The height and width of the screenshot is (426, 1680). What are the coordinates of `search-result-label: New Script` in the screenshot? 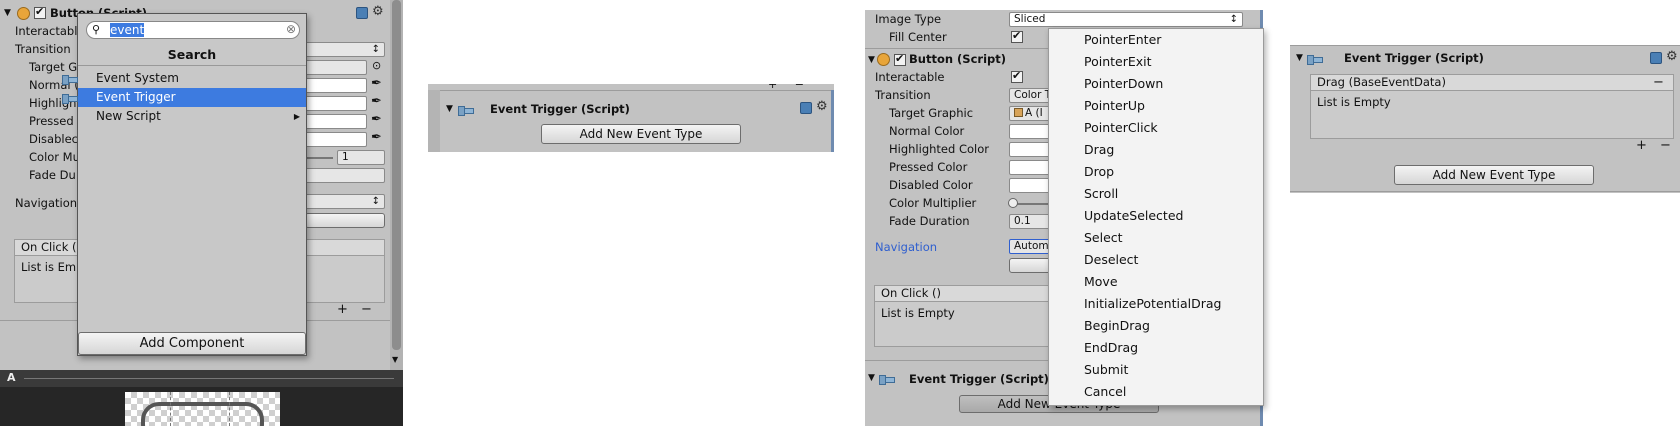 It's located at (128, 116).